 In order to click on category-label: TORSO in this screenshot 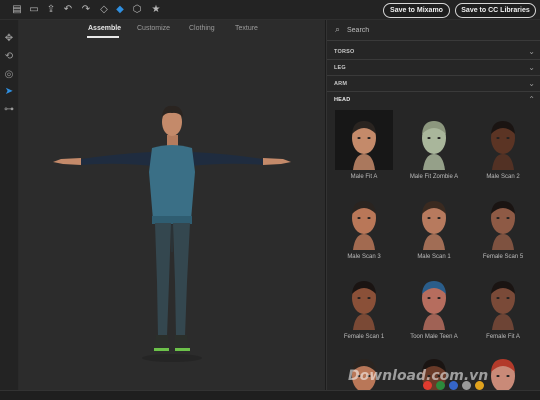, I will do `click(344, 52)`.